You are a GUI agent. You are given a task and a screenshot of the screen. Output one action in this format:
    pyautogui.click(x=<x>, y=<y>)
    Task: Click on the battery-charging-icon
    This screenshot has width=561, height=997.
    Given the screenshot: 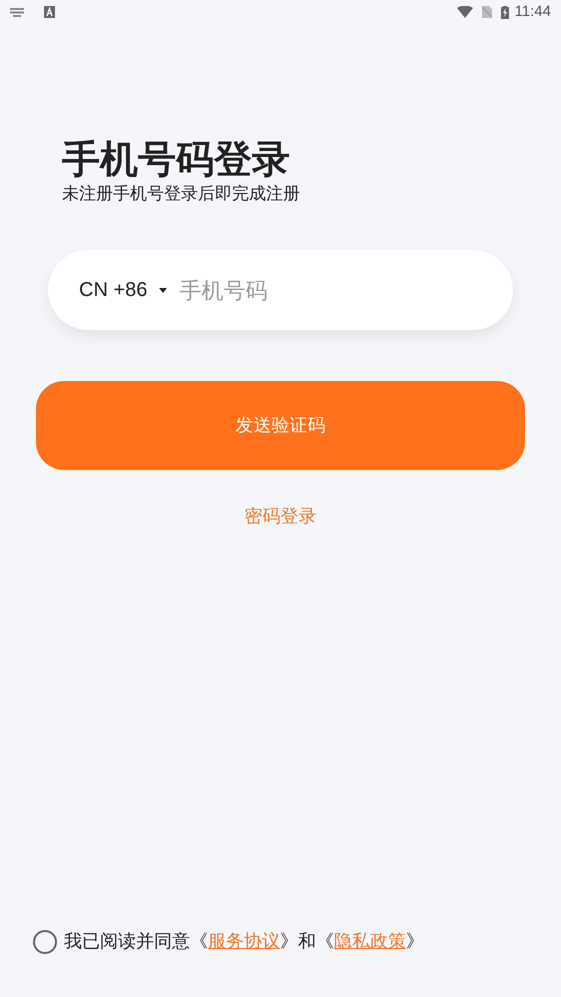 What is the action you would take?
    pyautogui.click(x=504, y=12)
    